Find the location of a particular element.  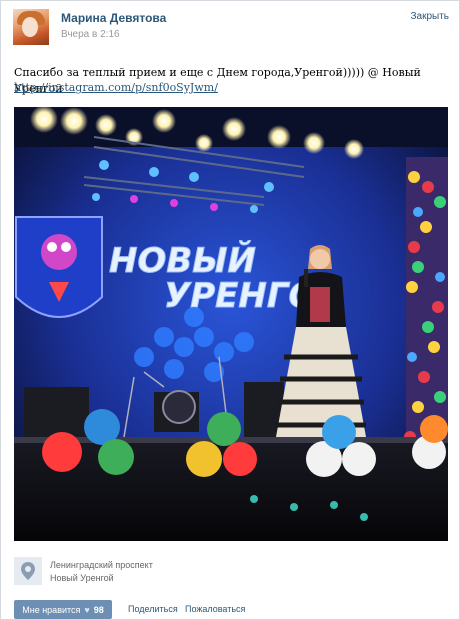

post-time: Вчера в 2:16 is located at coordinates (90, 34).